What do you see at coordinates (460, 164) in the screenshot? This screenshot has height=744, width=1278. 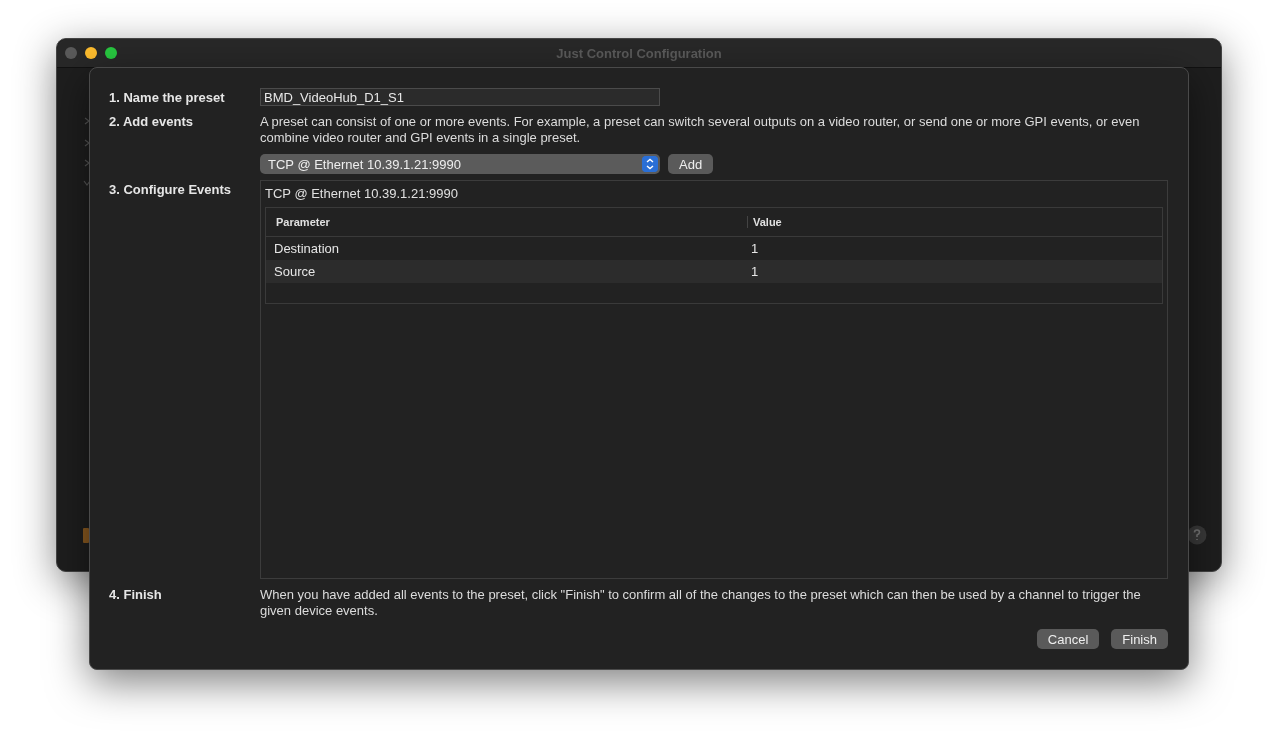 I see `device-dropdown: TCP @ Ethernet 10.39.1.21:9990` at bounding box center [460, 164].